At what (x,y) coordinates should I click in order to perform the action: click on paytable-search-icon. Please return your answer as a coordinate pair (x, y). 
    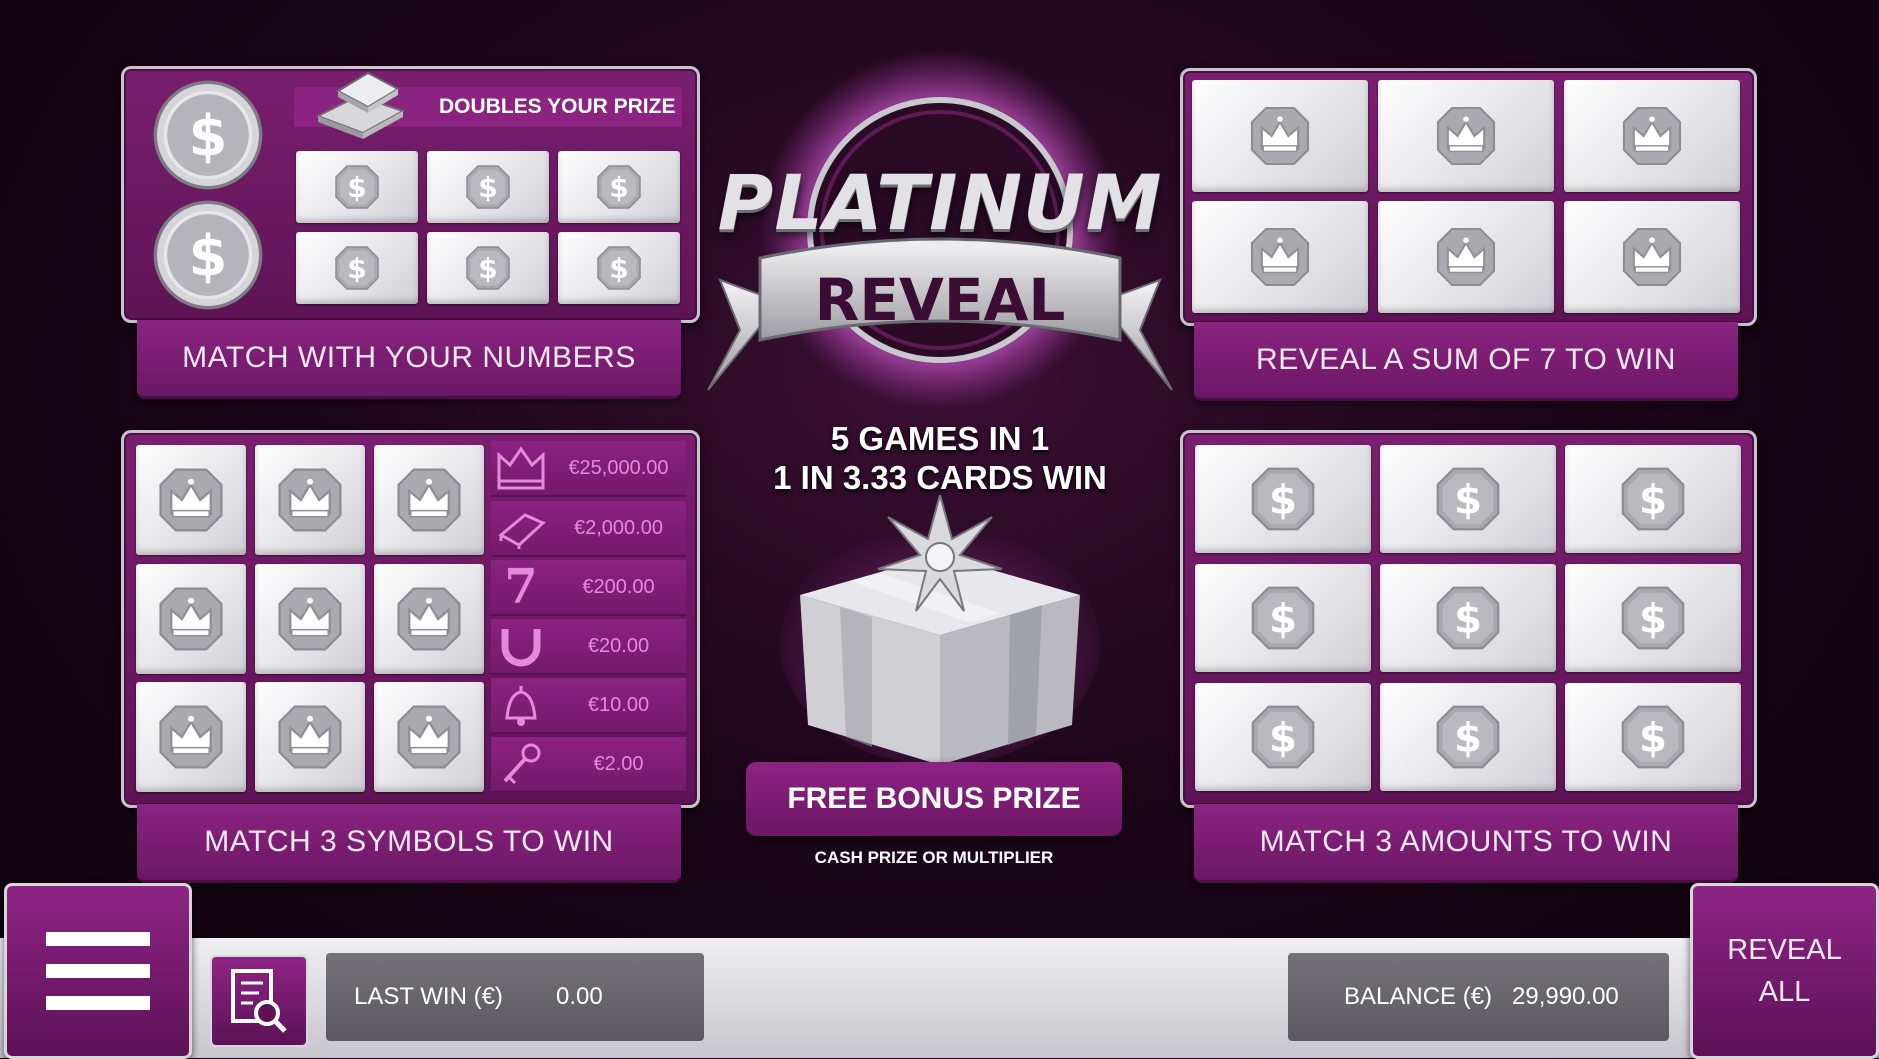
    Looking at the image, I should click on (259, 1001).